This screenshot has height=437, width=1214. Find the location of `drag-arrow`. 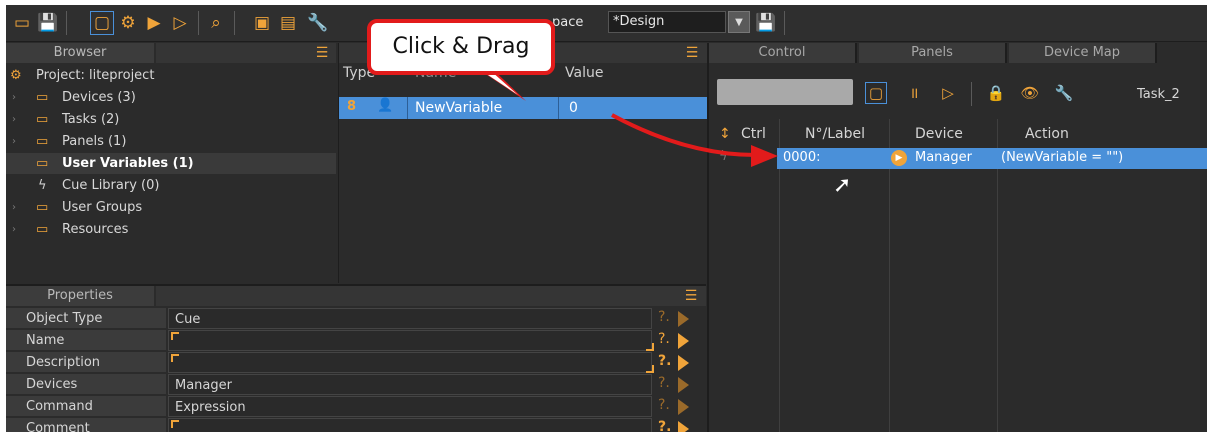

drag-arrow is located at coordinates (622, 114).